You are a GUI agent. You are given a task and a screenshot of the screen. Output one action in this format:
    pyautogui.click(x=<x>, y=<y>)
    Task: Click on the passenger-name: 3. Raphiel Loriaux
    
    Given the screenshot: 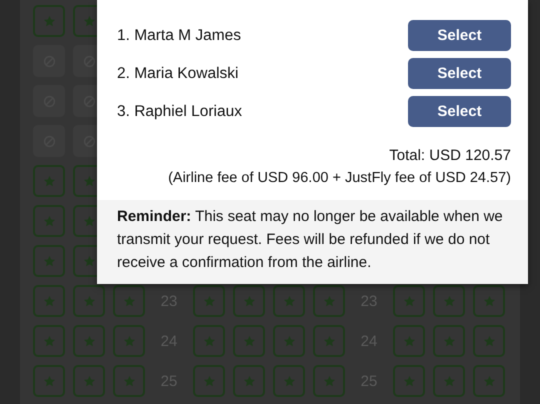 What is the action you would take?
    pyautogui.click(x=179, y=111)
    